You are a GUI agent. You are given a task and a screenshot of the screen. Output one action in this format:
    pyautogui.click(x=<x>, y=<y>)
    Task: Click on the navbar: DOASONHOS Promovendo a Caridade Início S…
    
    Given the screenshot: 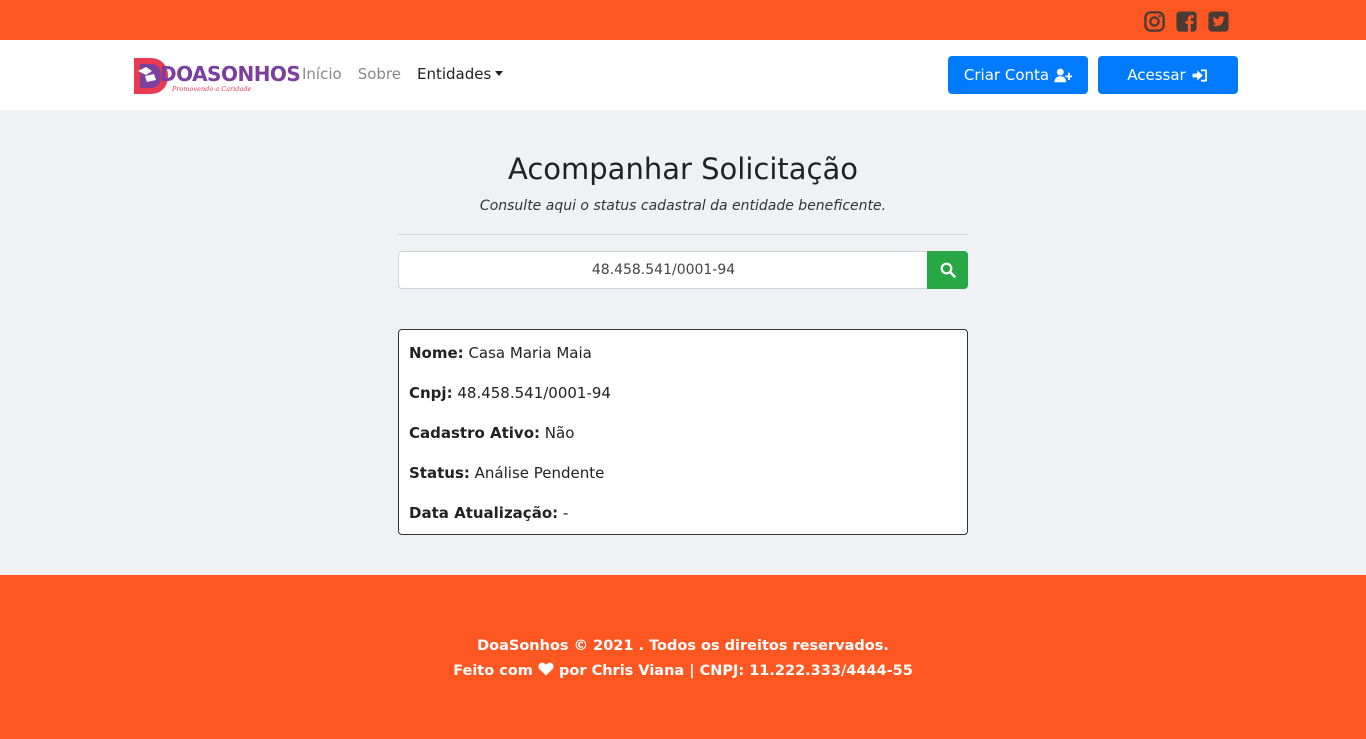 What is the action you would take?
    pyautogui.click(x=683, y=75)
    